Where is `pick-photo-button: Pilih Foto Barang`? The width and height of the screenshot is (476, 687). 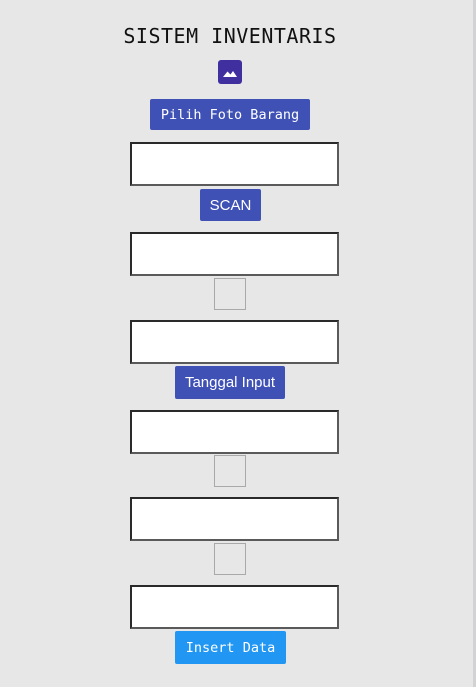
pick-photo-button: Pilih Foto Barang is located at coordinates (230, 114).